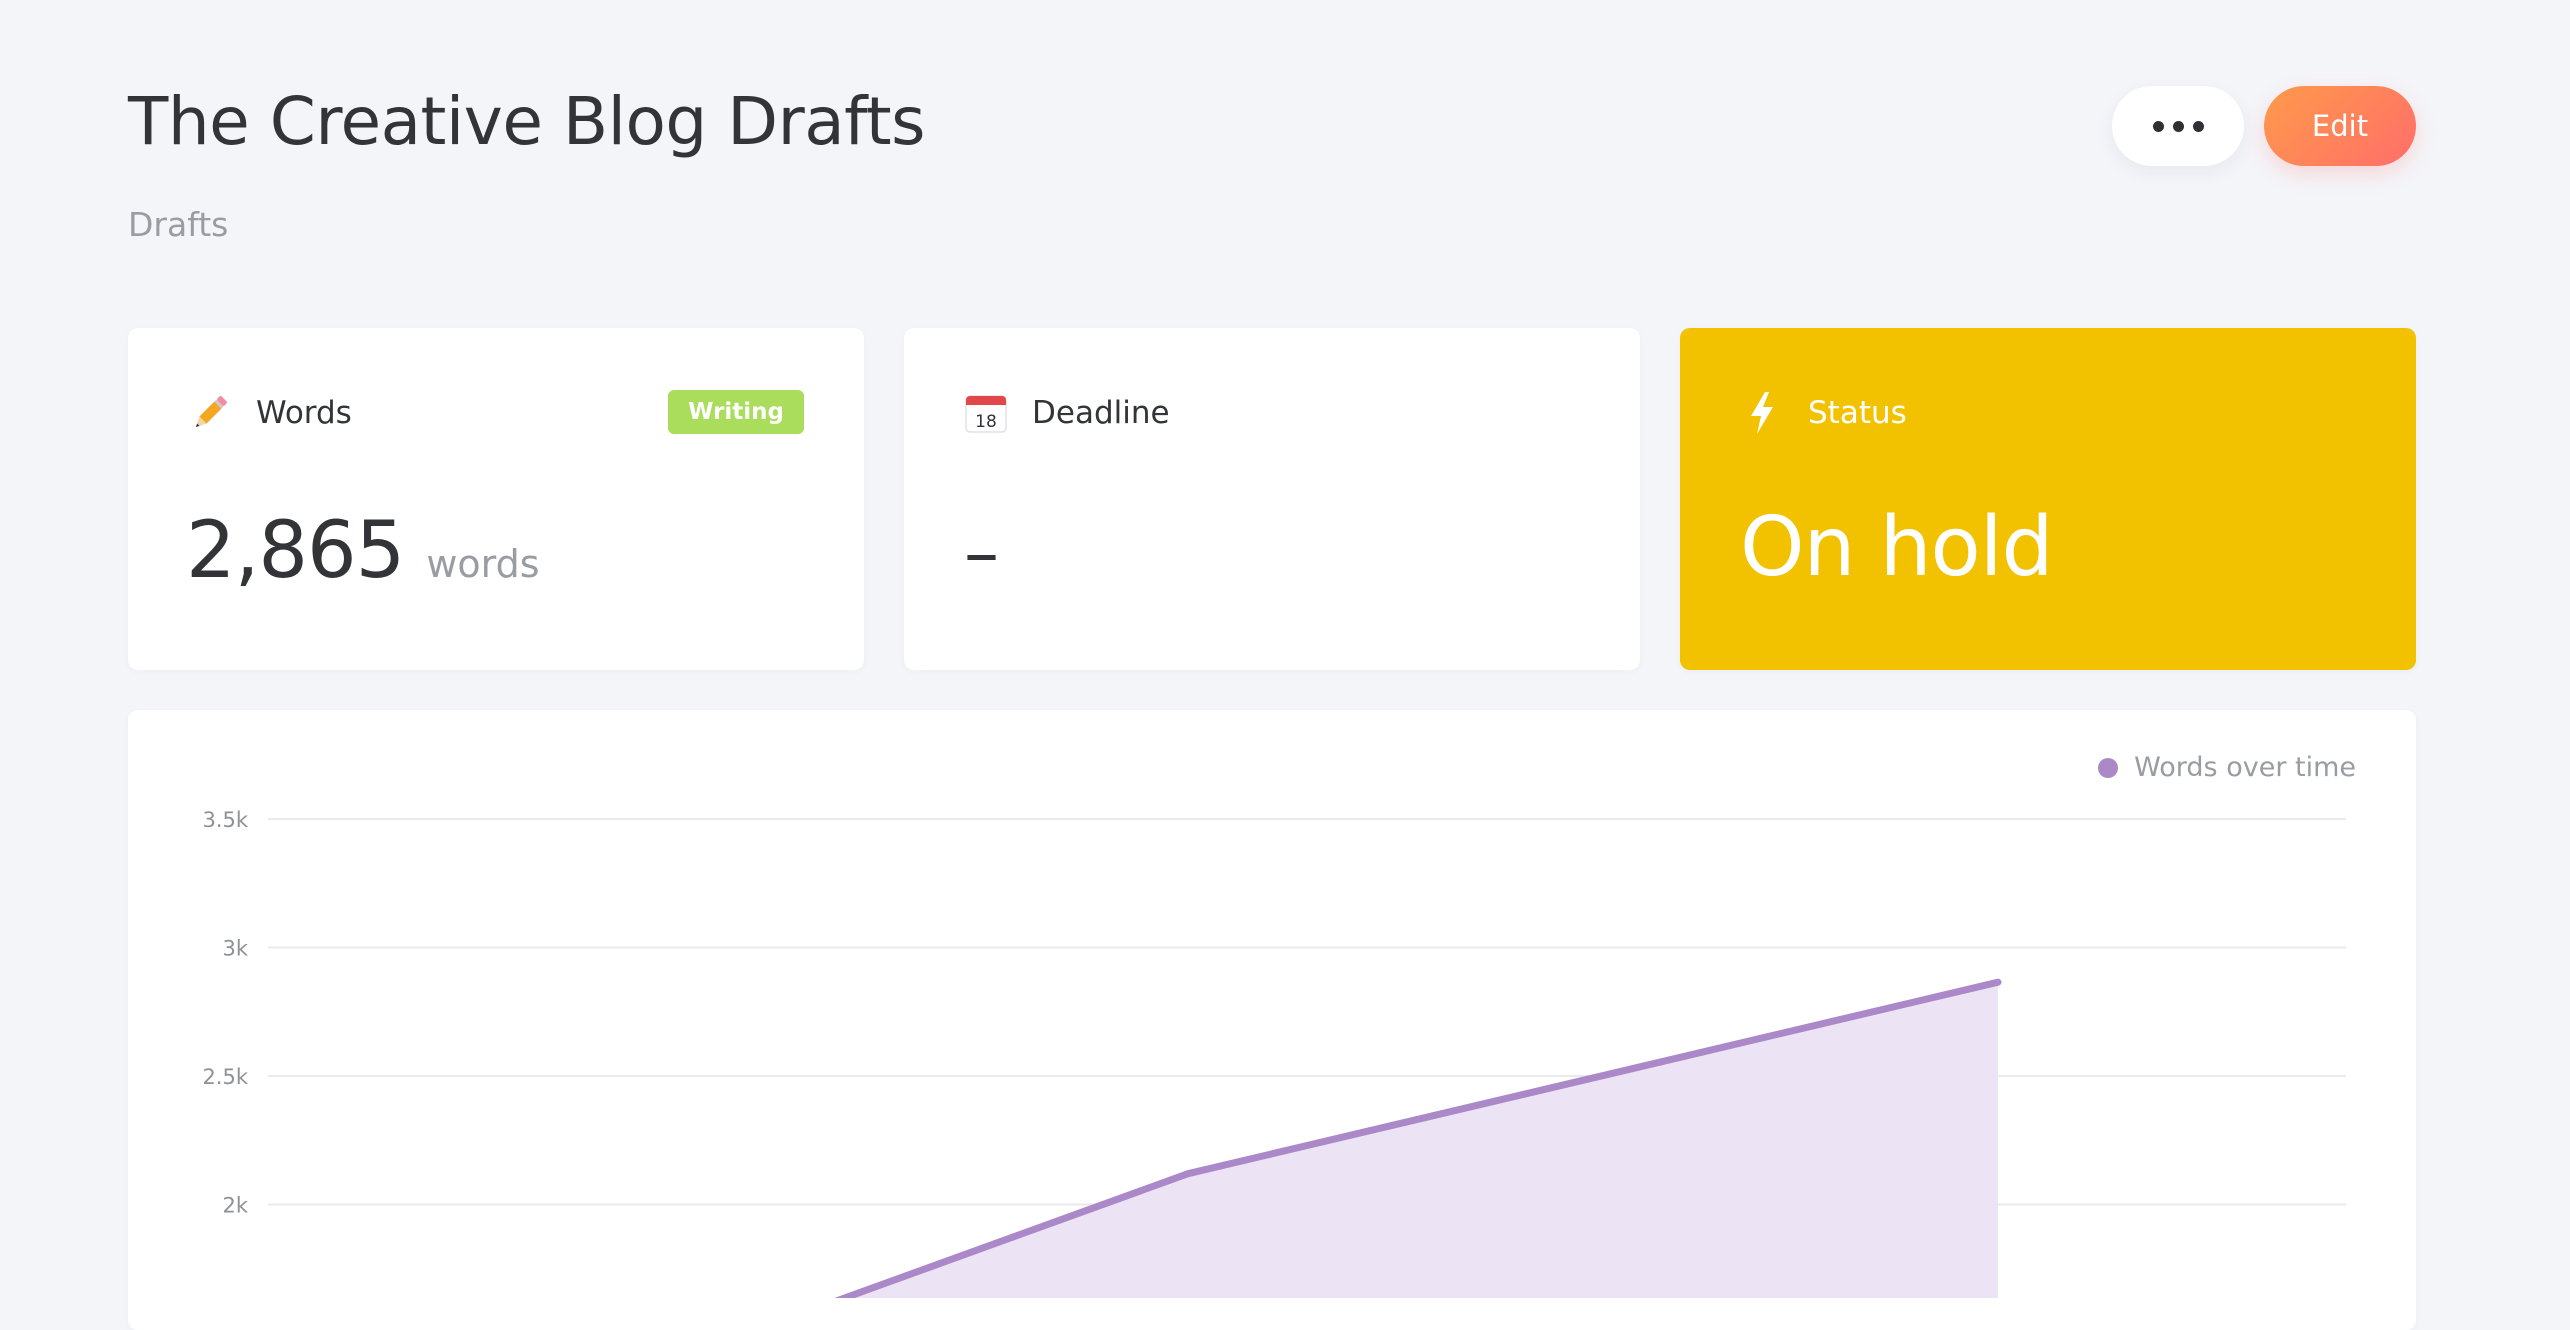  Describe the element at coordinates (295, 551) in the screenshot. I see `words-count: 2,865` at that location.